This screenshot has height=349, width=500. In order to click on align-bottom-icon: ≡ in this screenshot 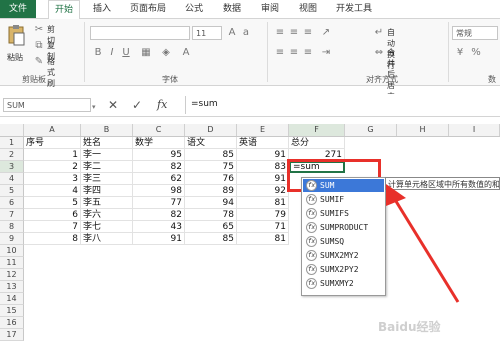, I will do `click(308, 33)`.